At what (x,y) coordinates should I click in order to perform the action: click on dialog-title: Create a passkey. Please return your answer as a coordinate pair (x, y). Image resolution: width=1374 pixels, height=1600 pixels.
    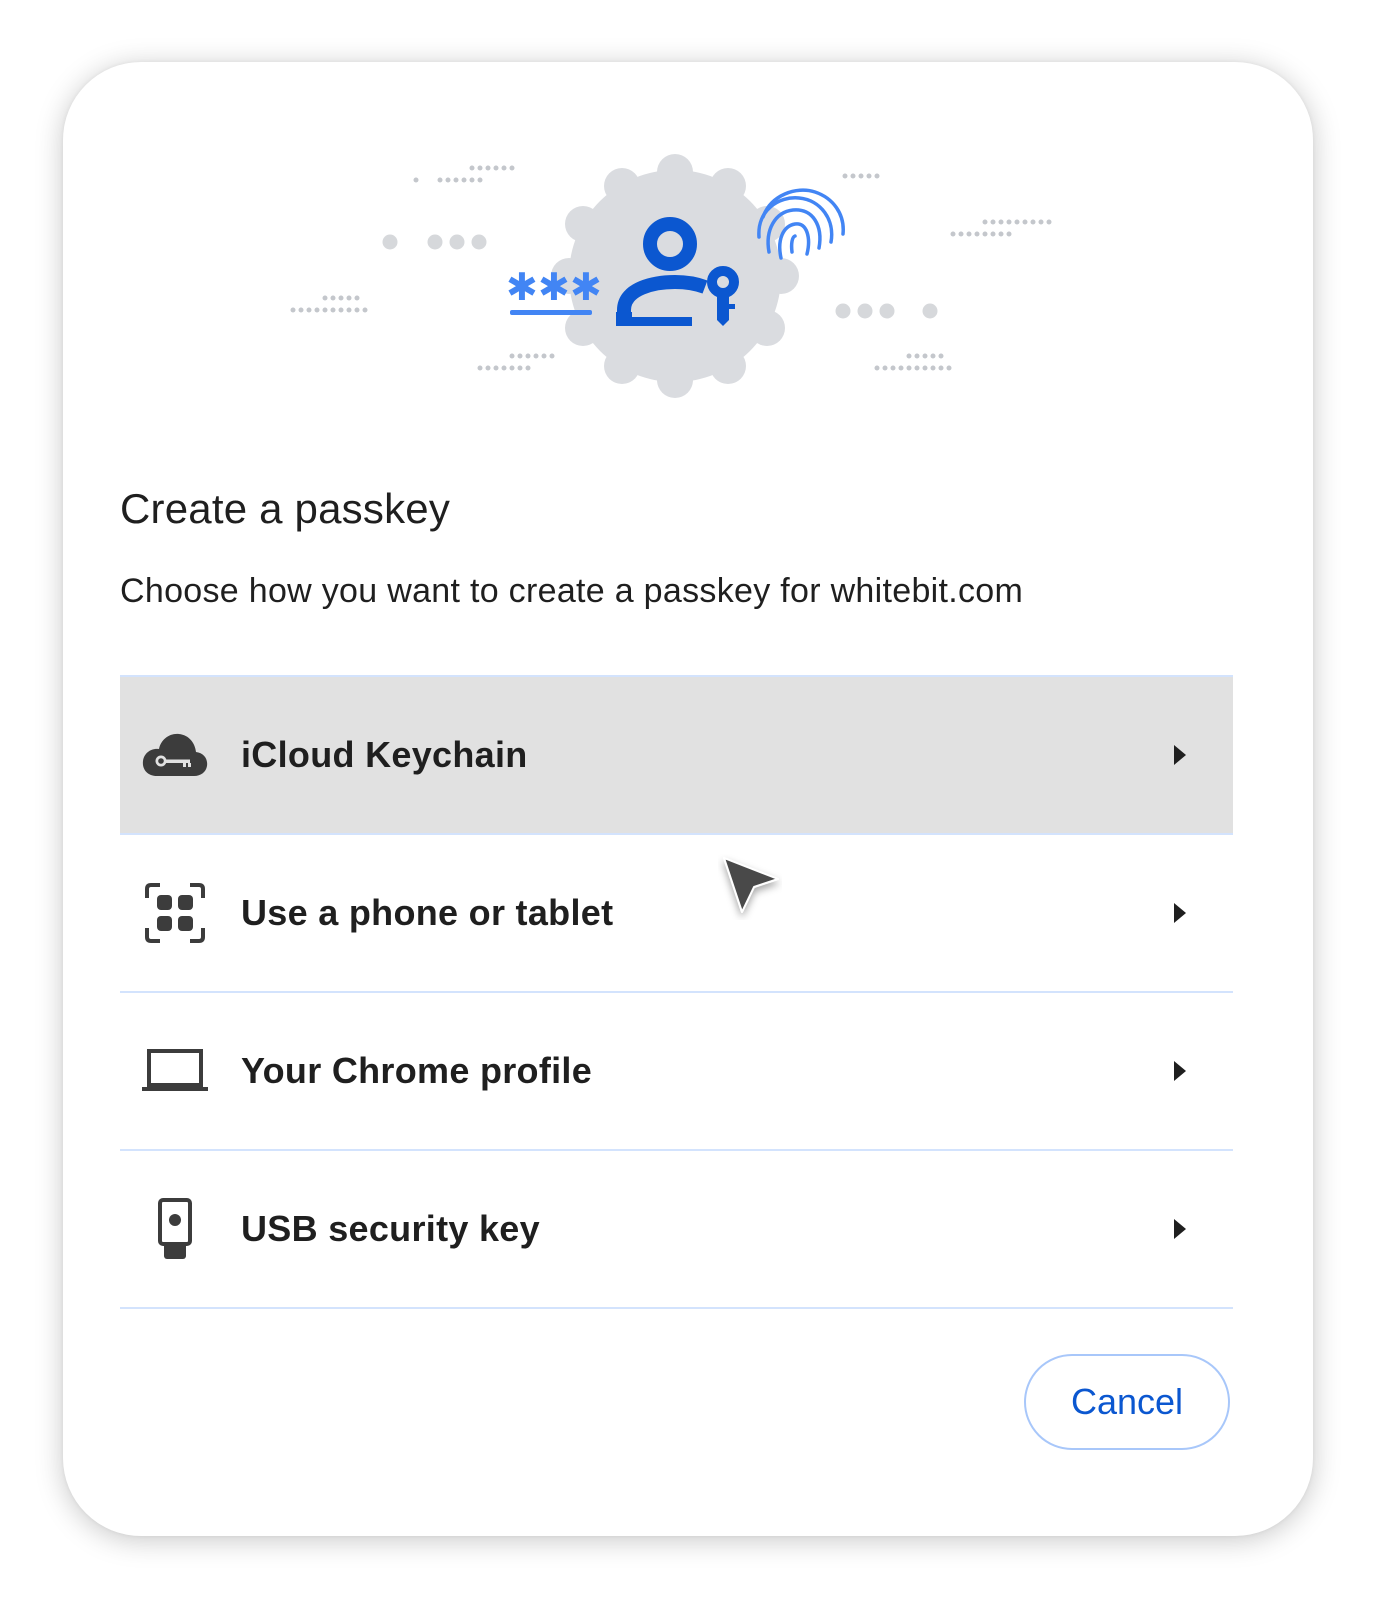
    Looking at the image, I should click on (285, 508).